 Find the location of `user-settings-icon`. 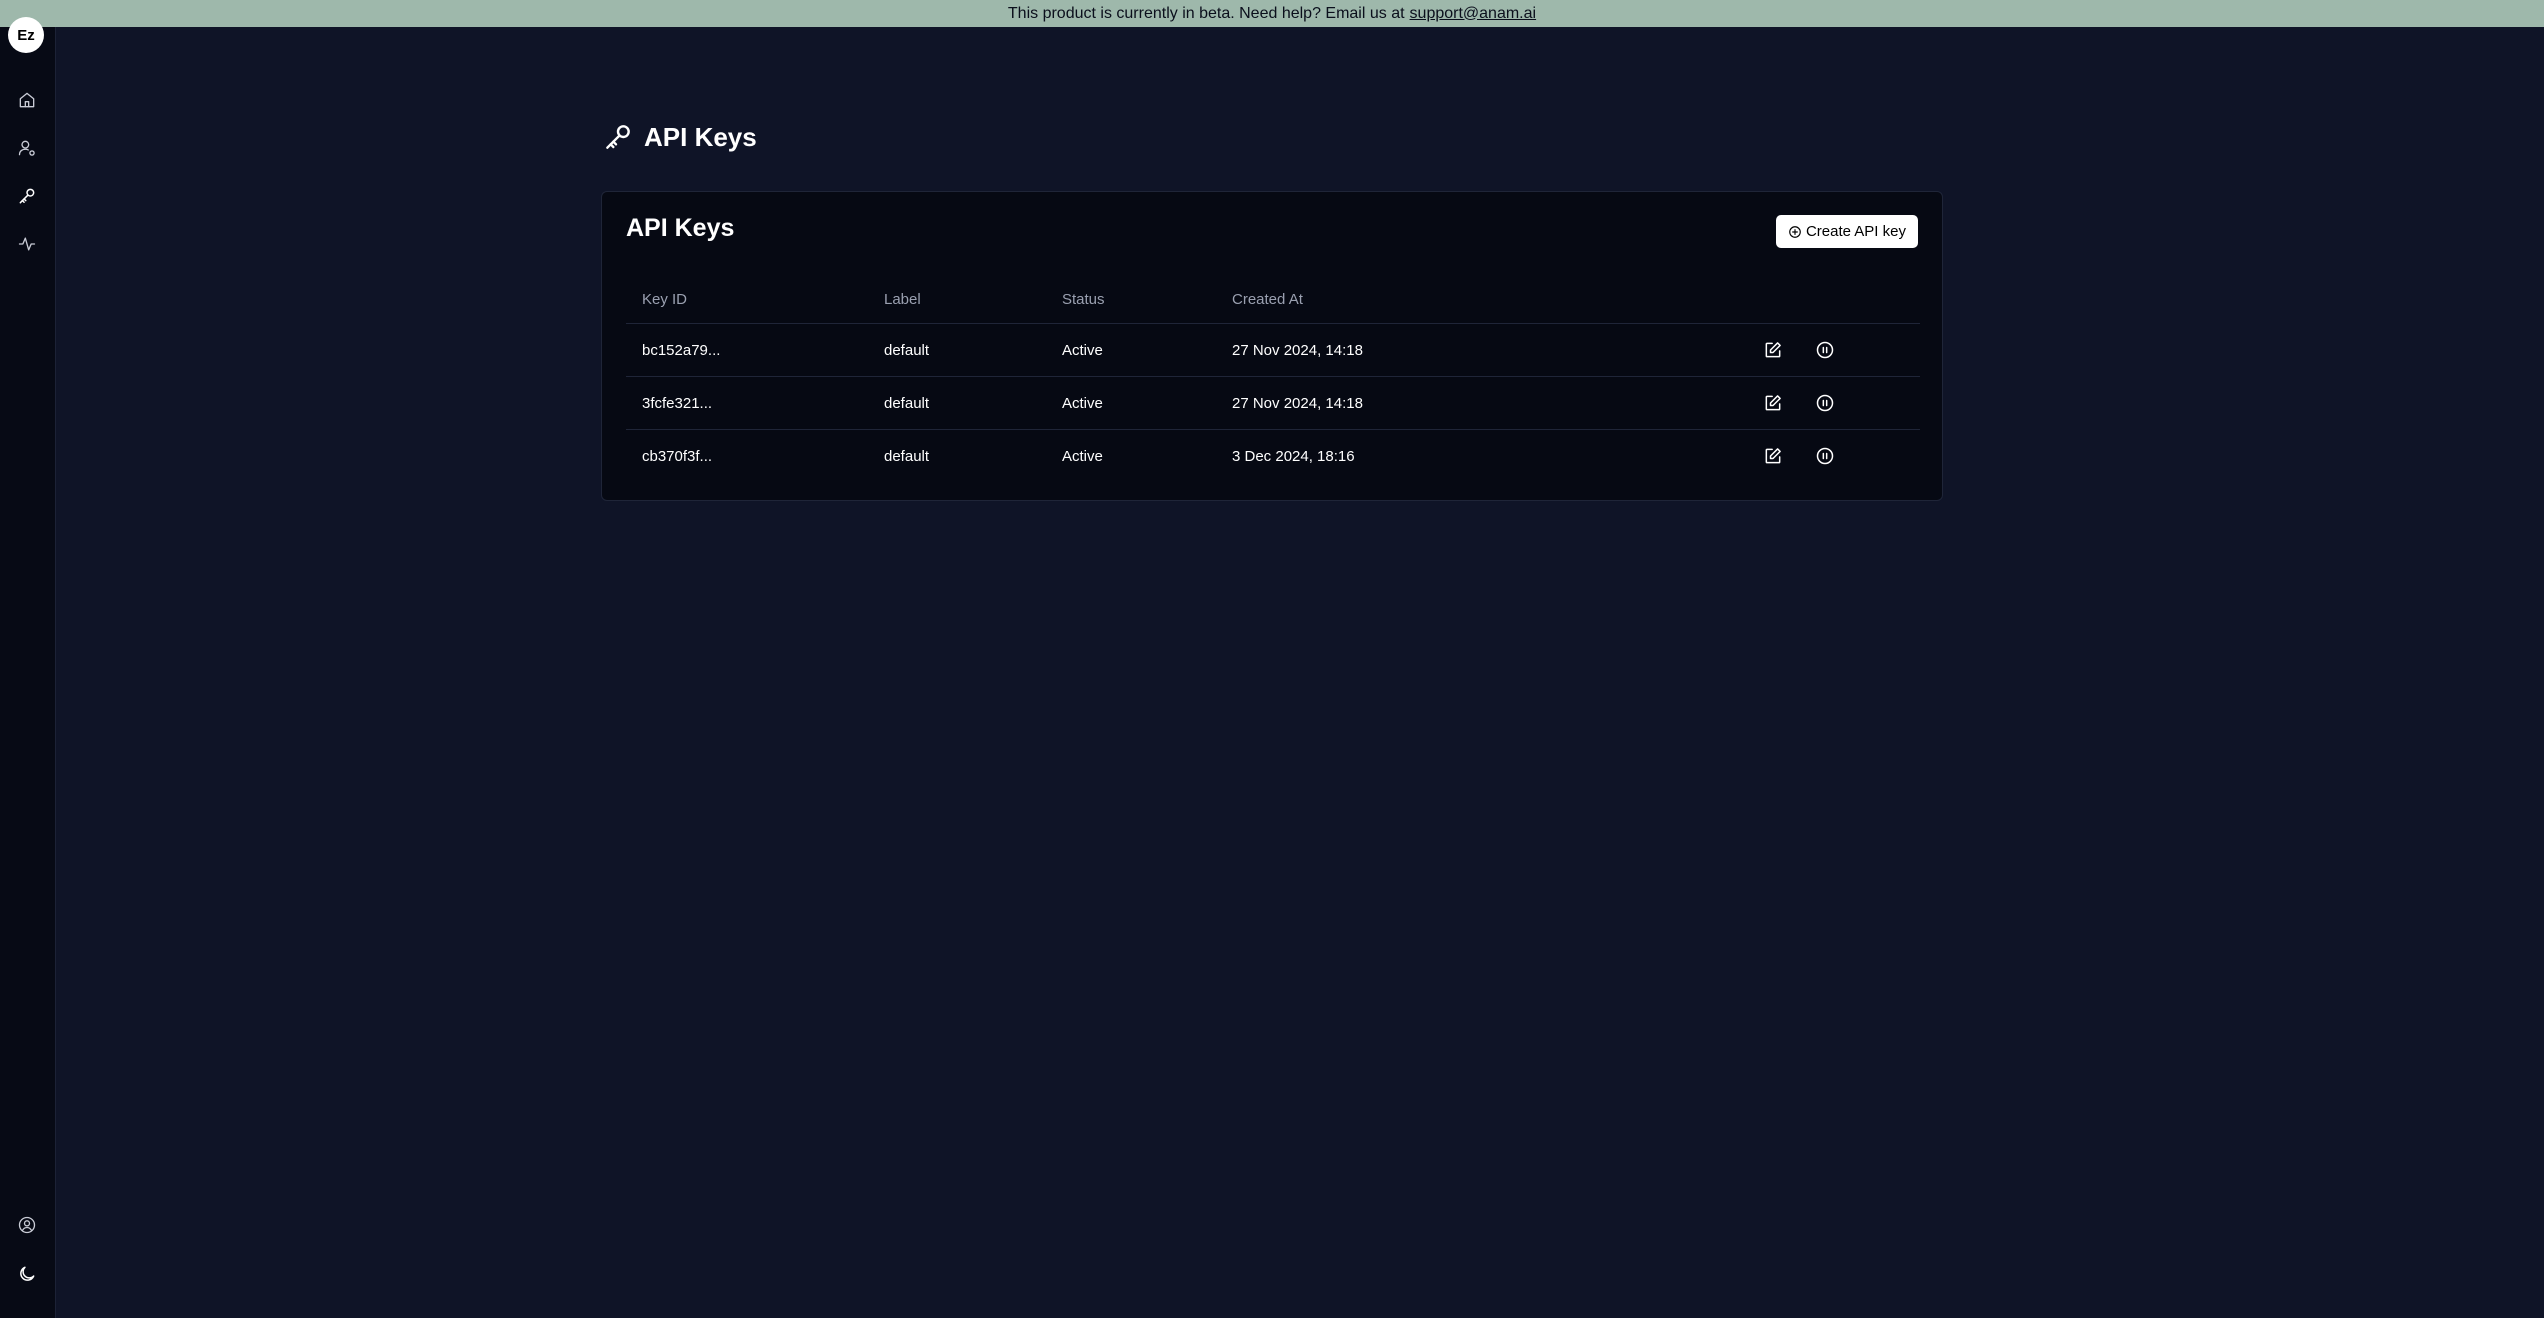

user-settings-icon is located at coordinates (26, 148).